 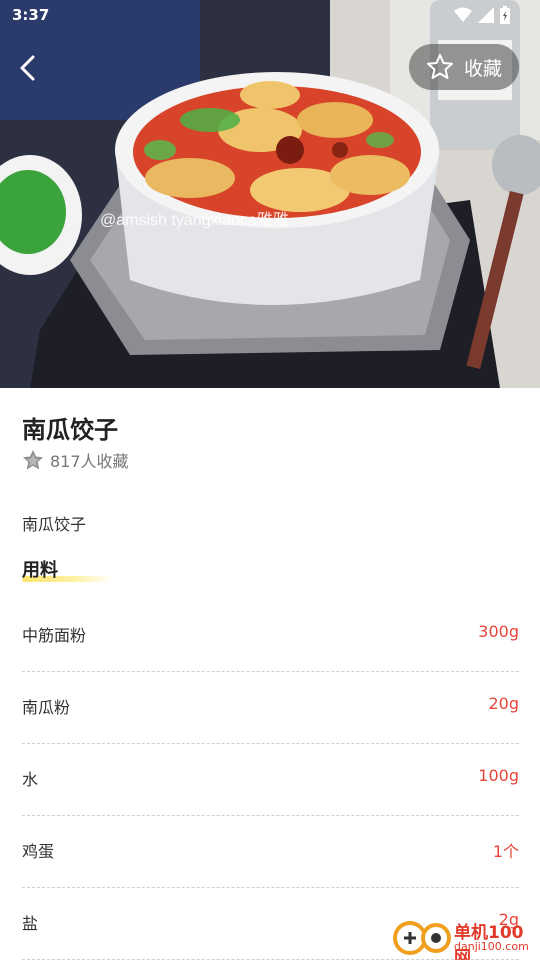 What do you see at coordinates (70, 430) in the screenshot?
I see `recipe-title: 南瓜饺子` at bounding box center [70, 430].